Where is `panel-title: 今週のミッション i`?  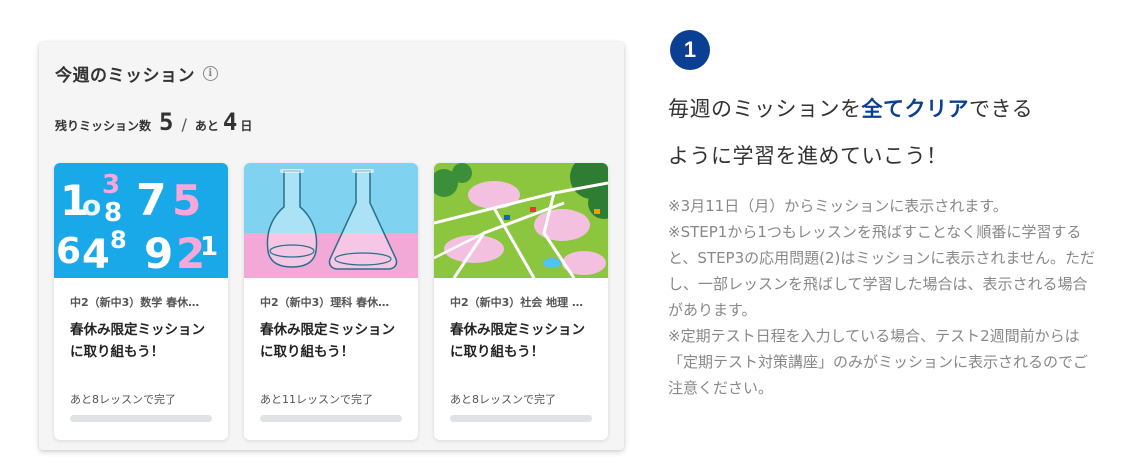 panel-title: 今週のミッション i is located at coordinates (136, 73).